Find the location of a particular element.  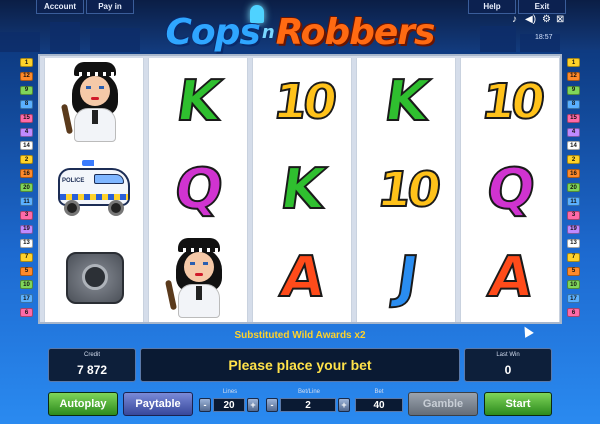

last-win-value: 0 is located at coordinates (508, 370).